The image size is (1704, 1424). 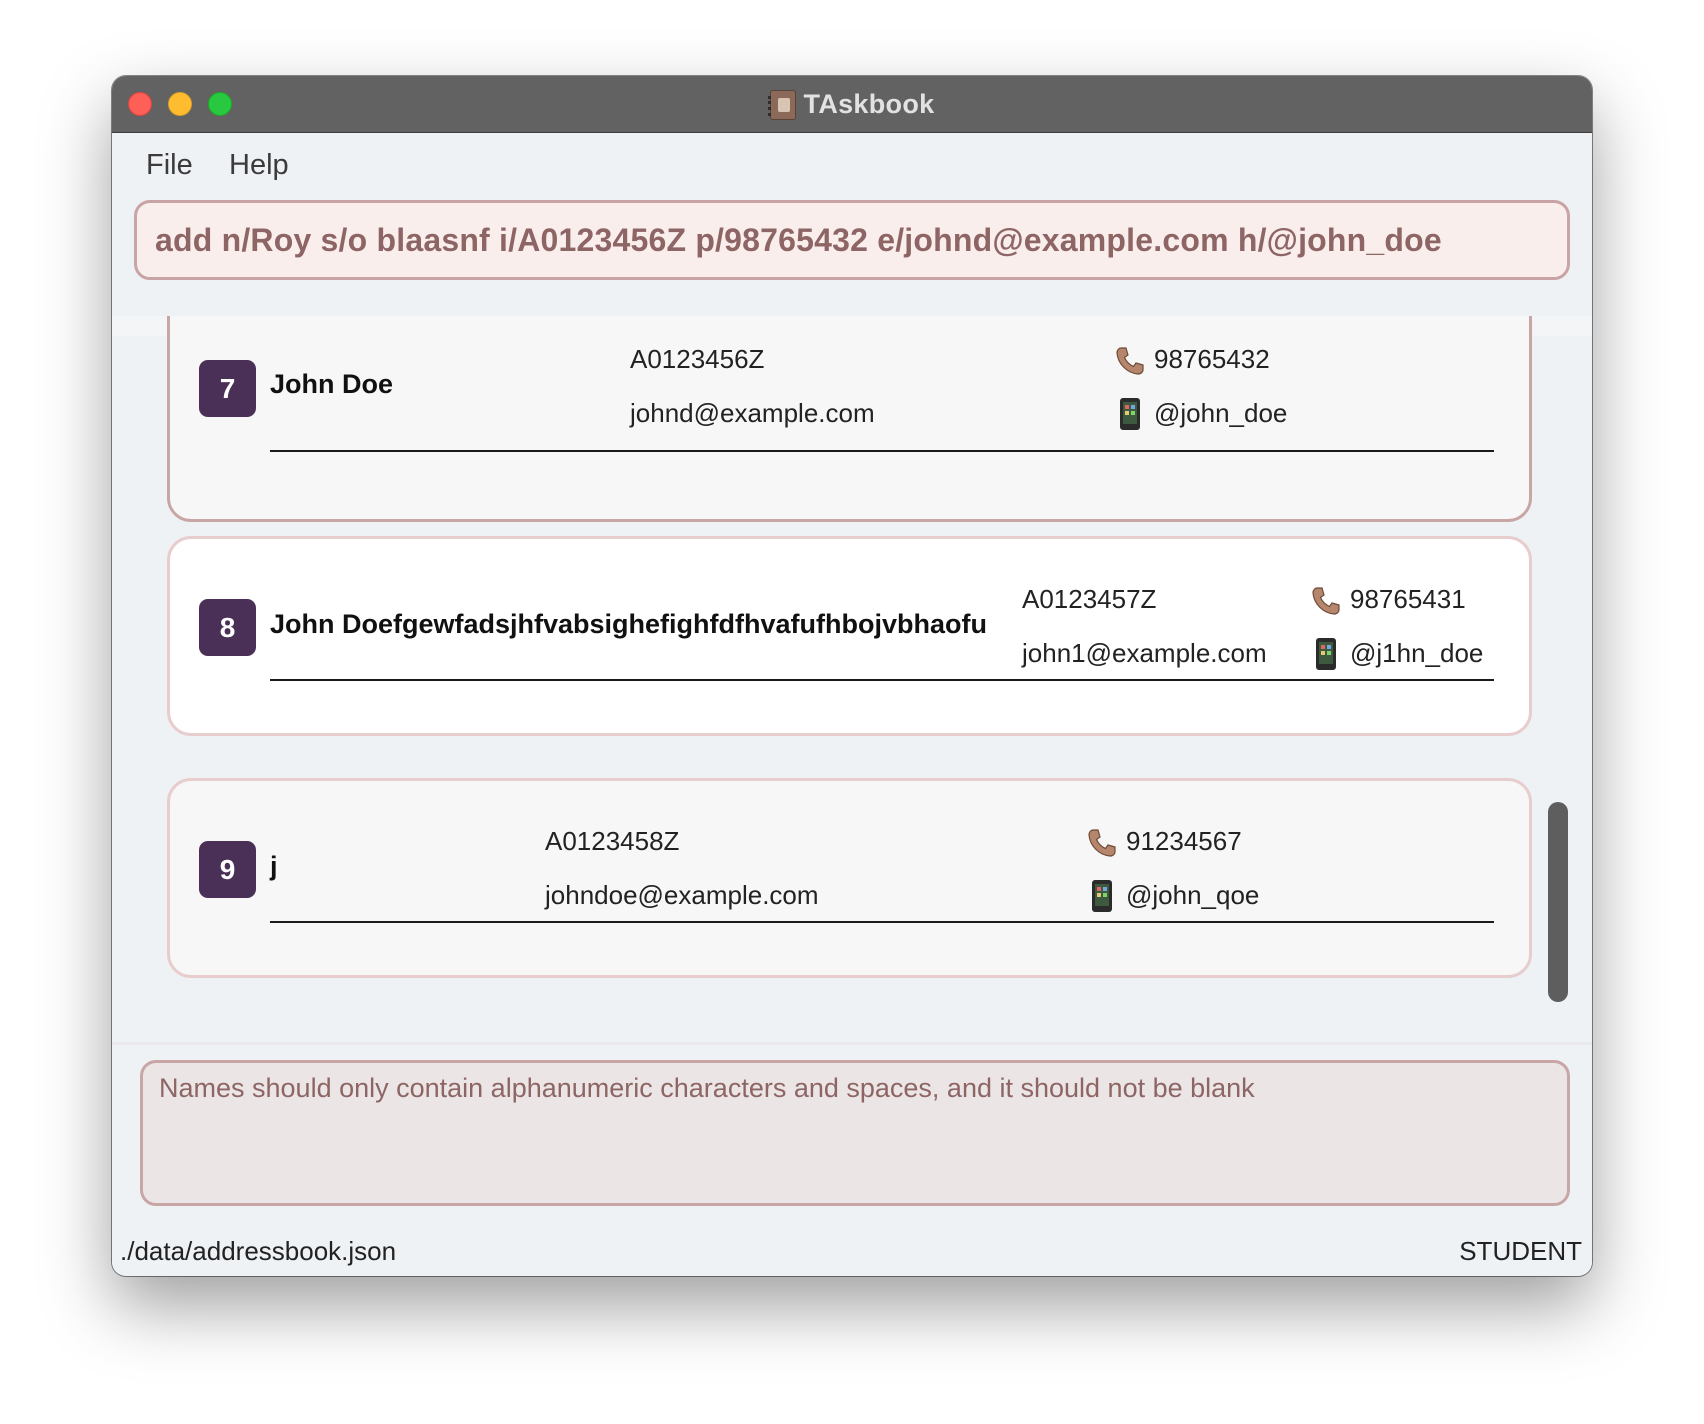 I want to click on person-student-id: A0123456Z, so click(x=697, y=359).